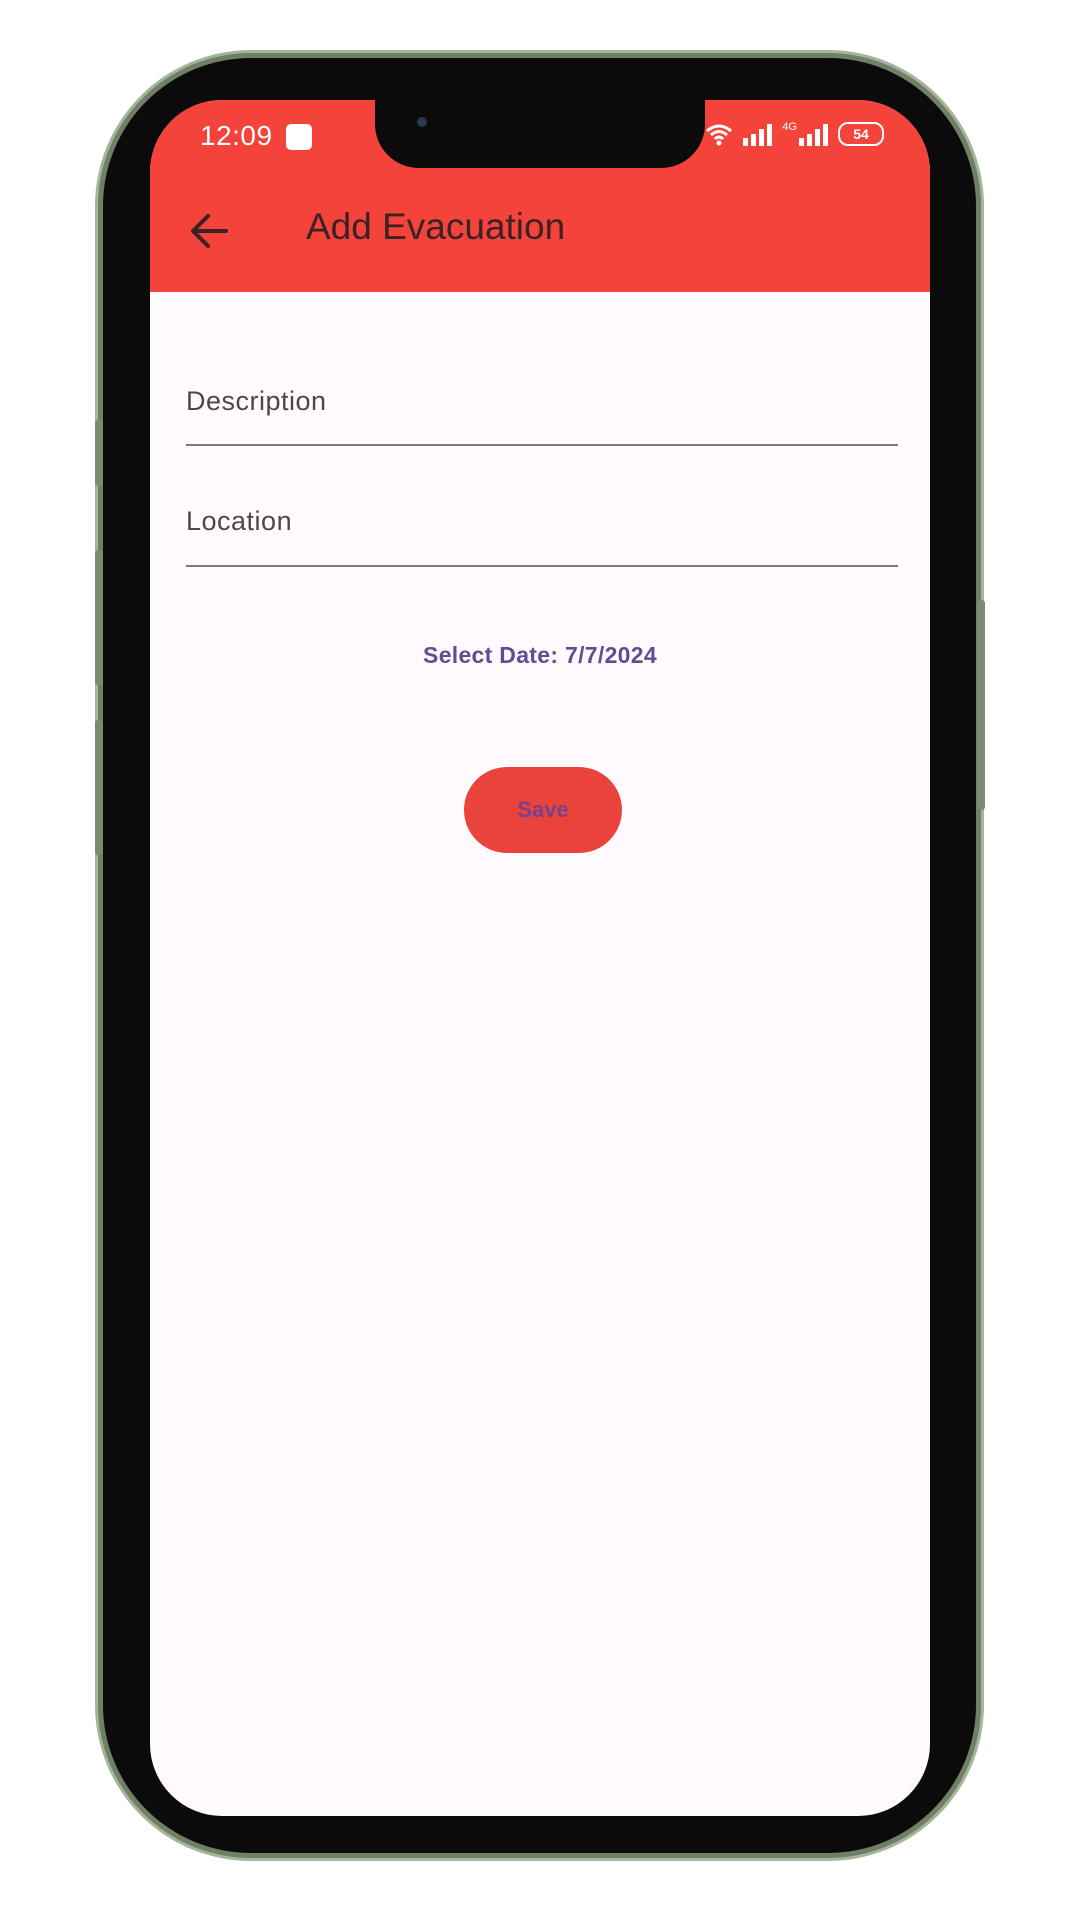 This screenshot has height=1920, width=1080. I want to click on description-field: Description, so click(542, 413).